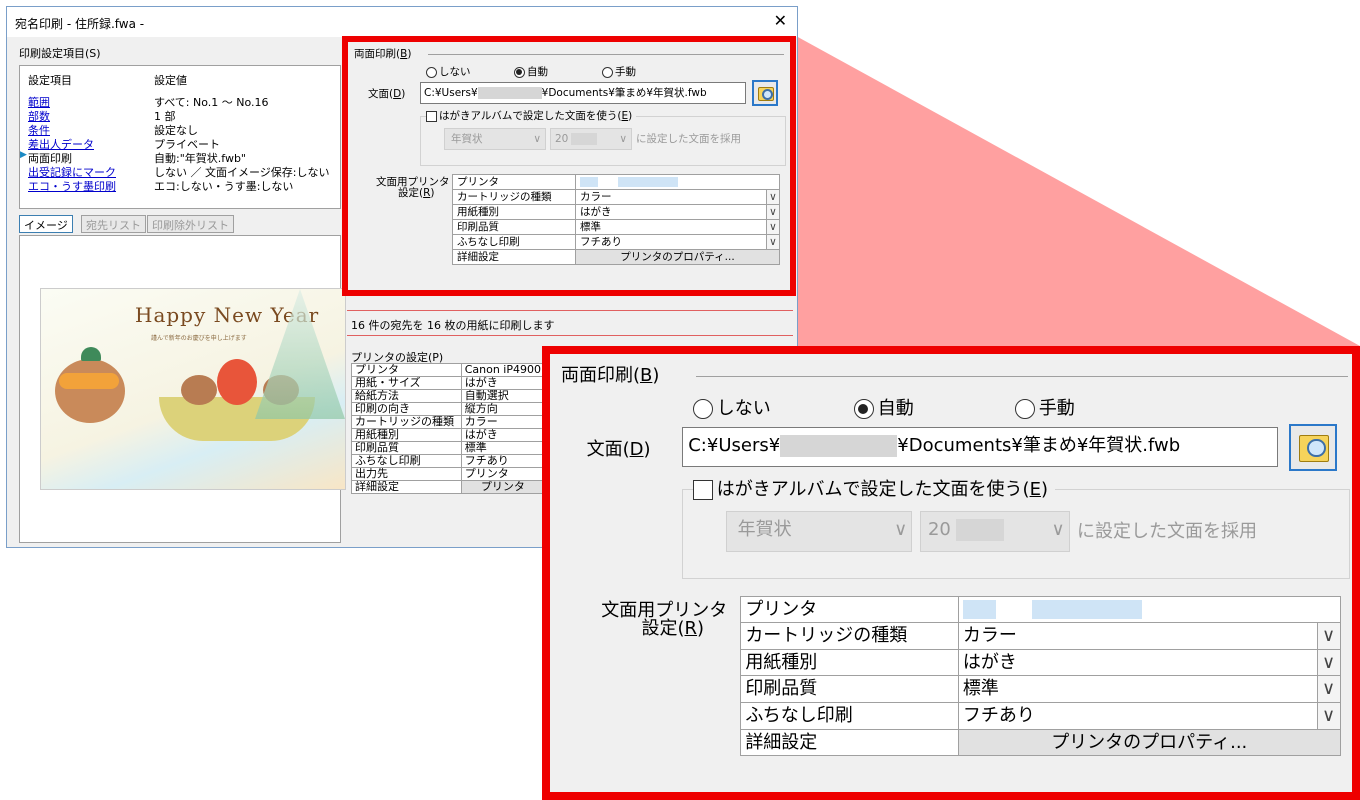 The width and height of the screenshot is (1360, 800). I want to click on card-subtext: 謹んで新年のお慶びを申し上げます, so click(199, 338).